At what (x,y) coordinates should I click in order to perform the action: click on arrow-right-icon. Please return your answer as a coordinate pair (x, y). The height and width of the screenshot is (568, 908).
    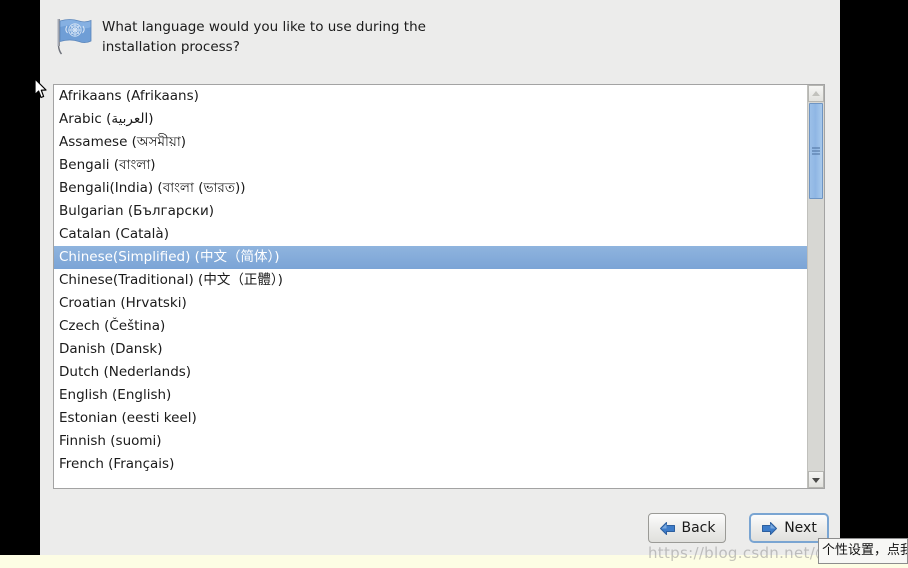
    Looking at the image, I should click on (769, 528).